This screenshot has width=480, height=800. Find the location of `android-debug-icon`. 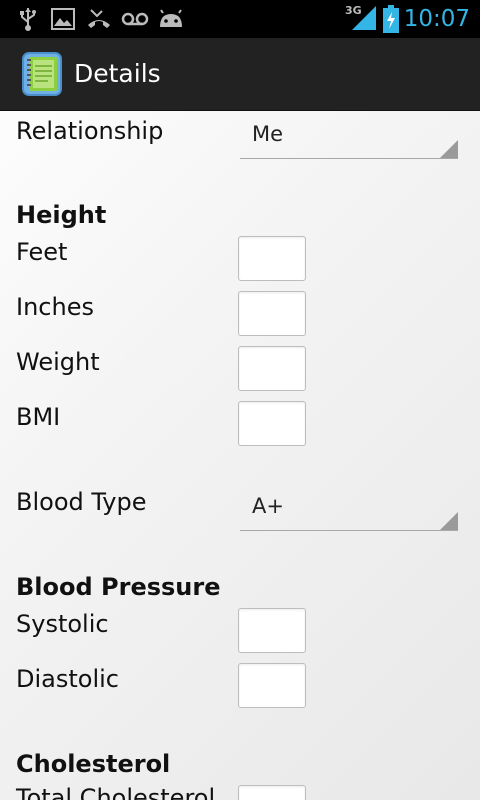

android-debug-icon is located at coordinates (171, 19).